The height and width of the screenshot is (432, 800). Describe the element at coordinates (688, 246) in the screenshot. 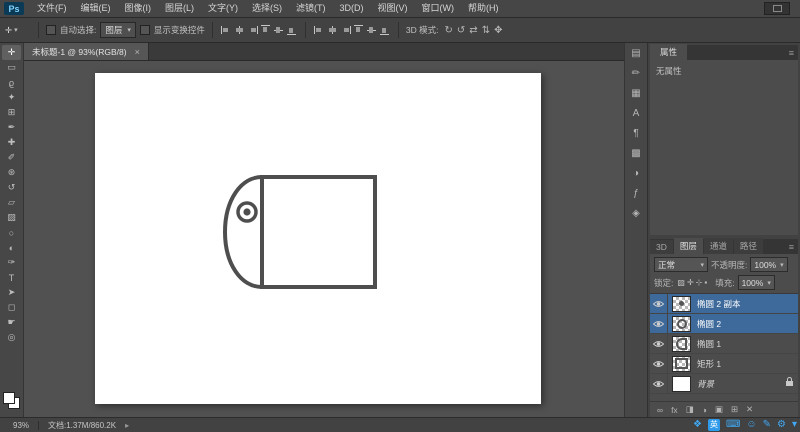

I see `tab-图层: 图层` at that location.